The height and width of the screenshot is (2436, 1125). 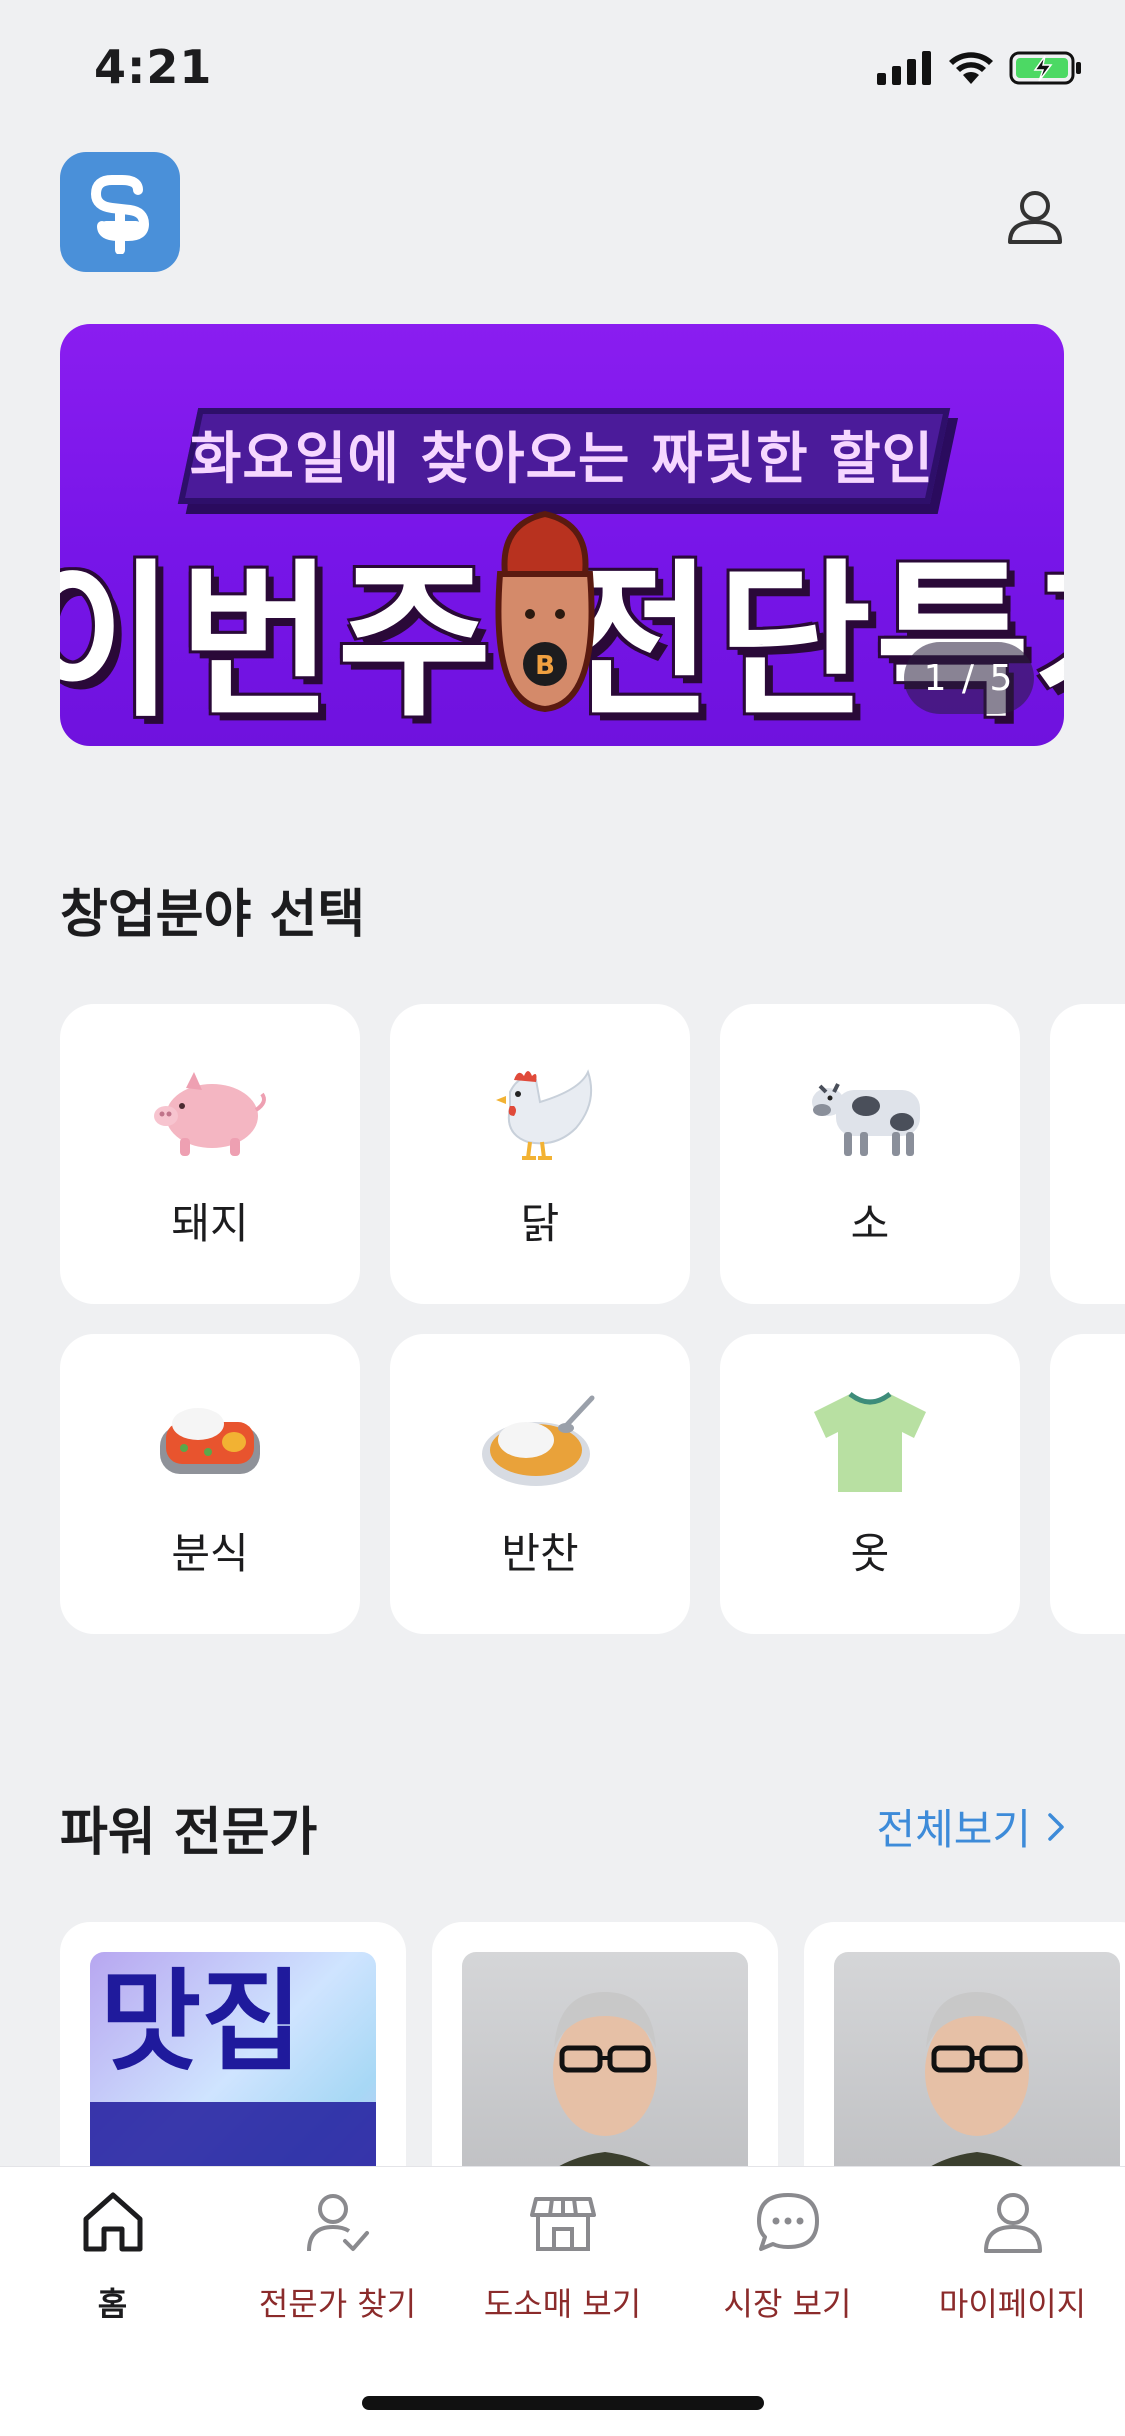 What do you see at coordinates (337, 2223) in the screenshot?
I see `expert-search-icon` at bounding box center [337, 2223].